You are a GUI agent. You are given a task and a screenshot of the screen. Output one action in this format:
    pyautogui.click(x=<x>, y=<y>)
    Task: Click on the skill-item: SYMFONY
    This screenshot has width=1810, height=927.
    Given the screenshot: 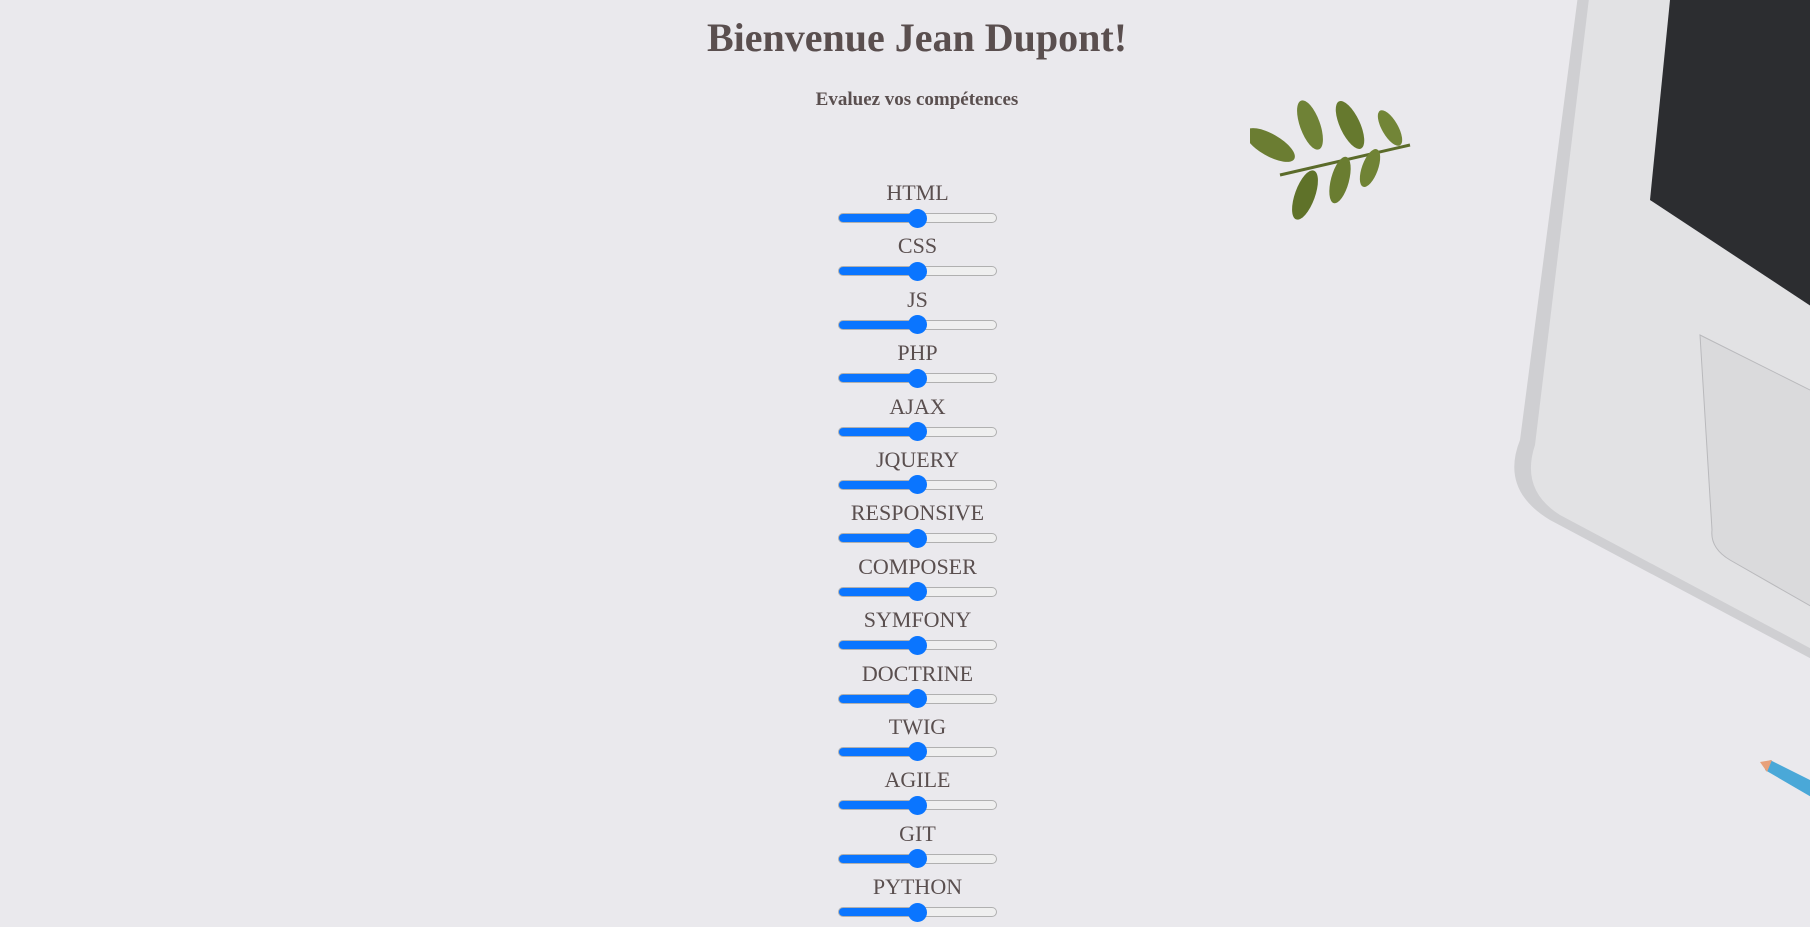 What is the action you would take?
    pyautogui.click(x=917, y=633)
    